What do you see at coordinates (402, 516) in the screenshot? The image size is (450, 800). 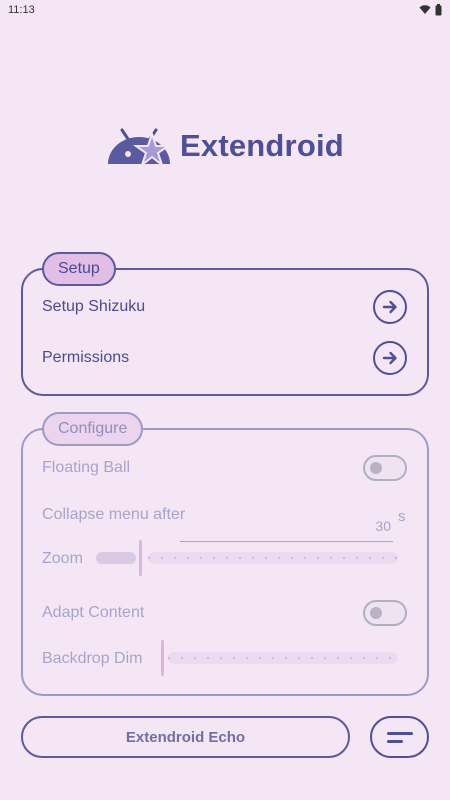 I see `collapse-menu-unit: s` at bounding box center [402, 516].